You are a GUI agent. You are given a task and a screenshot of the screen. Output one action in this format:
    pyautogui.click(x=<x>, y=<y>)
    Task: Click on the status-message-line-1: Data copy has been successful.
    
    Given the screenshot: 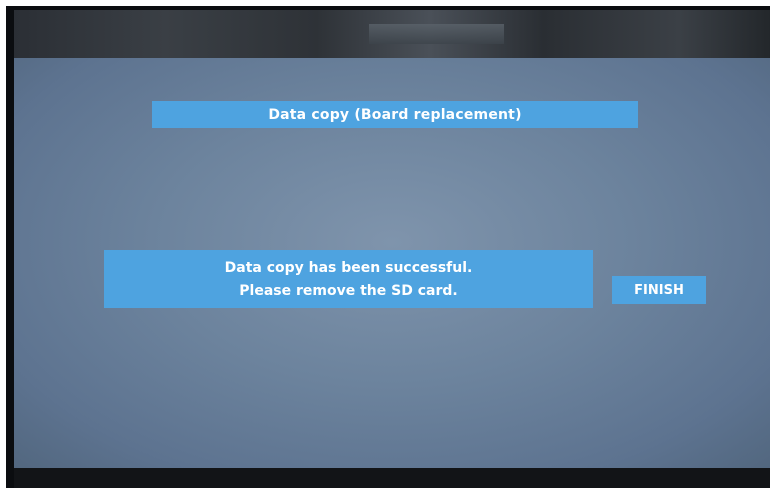 What is the action you would take?
    pyautogui.click(x=348, y=267)
    